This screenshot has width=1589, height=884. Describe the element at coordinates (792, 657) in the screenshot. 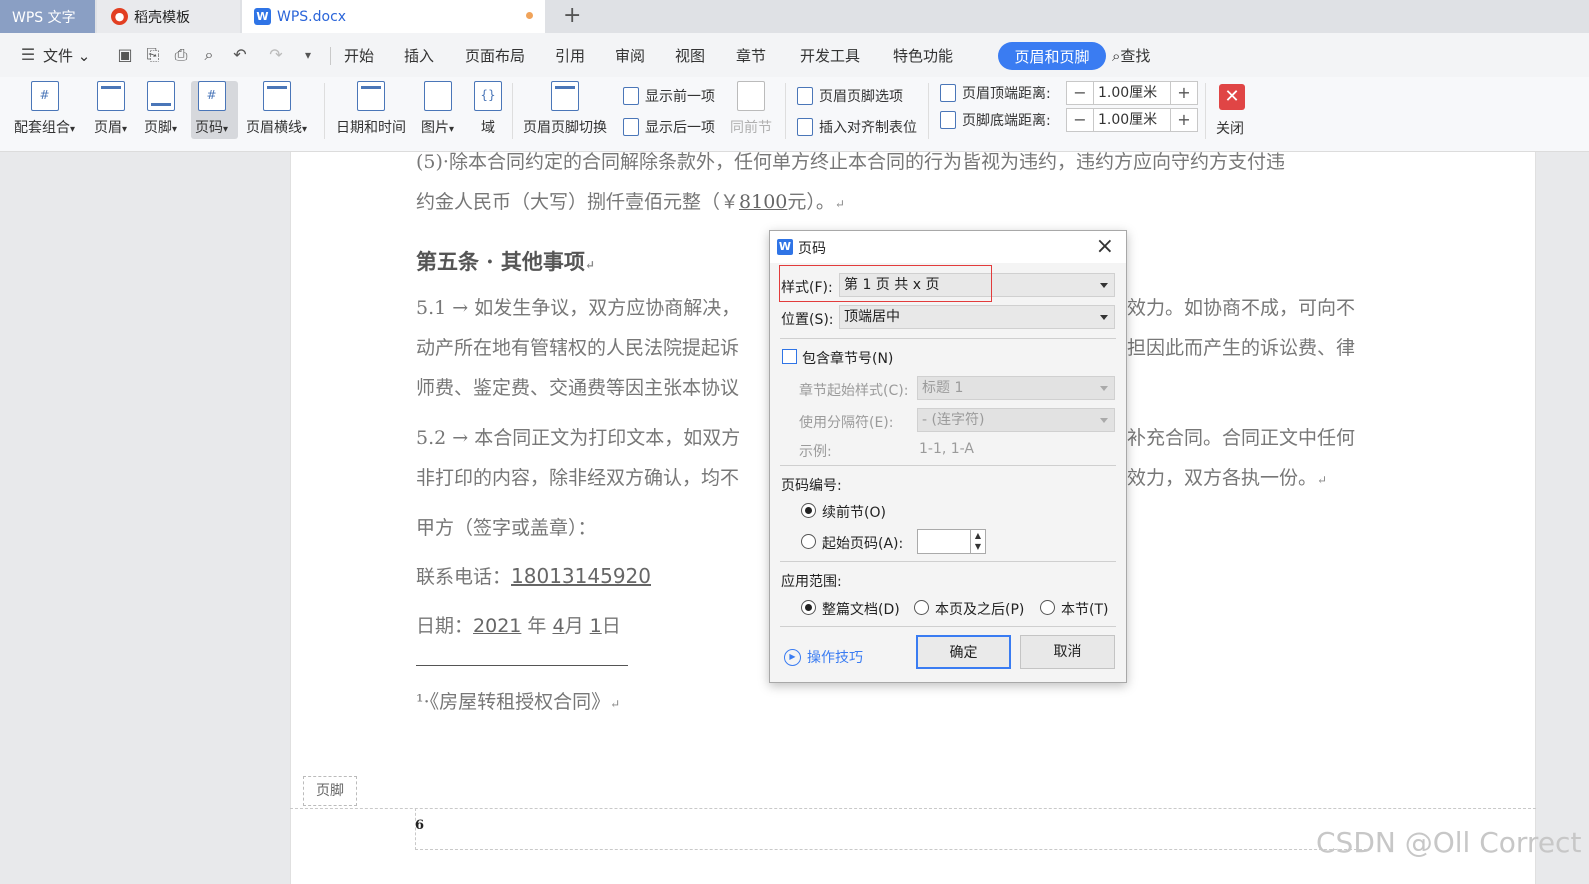

I see `play-icon: ▶` at that location.